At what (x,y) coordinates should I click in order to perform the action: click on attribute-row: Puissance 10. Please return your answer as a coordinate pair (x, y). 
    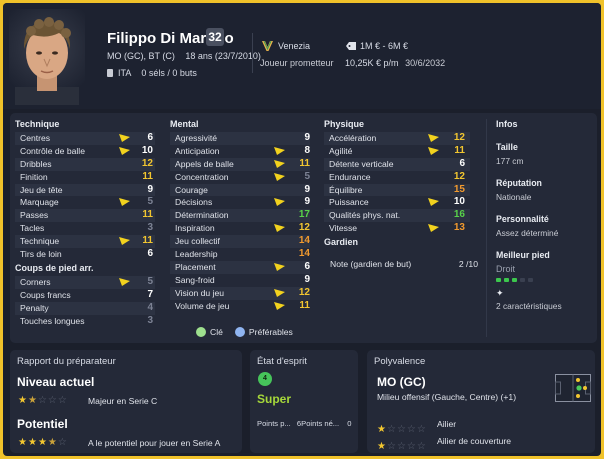
    Looking at the image, I should click on (397, 202).